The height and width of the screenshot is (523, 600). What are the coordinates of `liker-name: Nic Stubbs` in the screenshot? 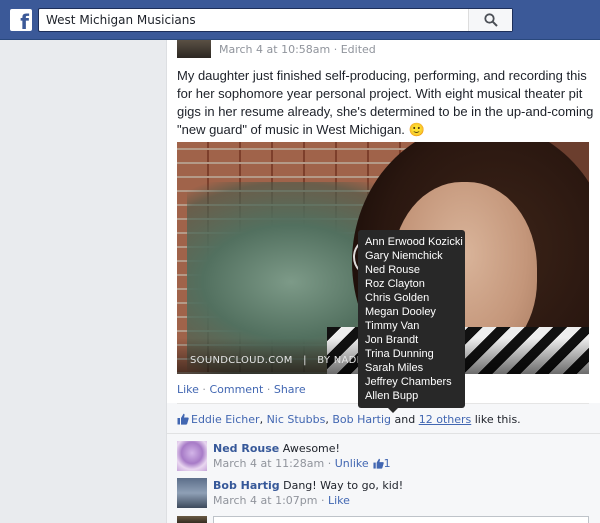 It's located at (296, 419).